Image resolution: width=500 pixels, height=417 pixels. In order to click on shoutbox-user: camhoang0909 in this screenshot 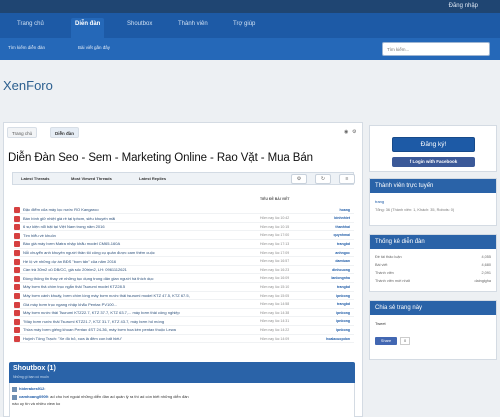, I will do `click(33, 396)`.